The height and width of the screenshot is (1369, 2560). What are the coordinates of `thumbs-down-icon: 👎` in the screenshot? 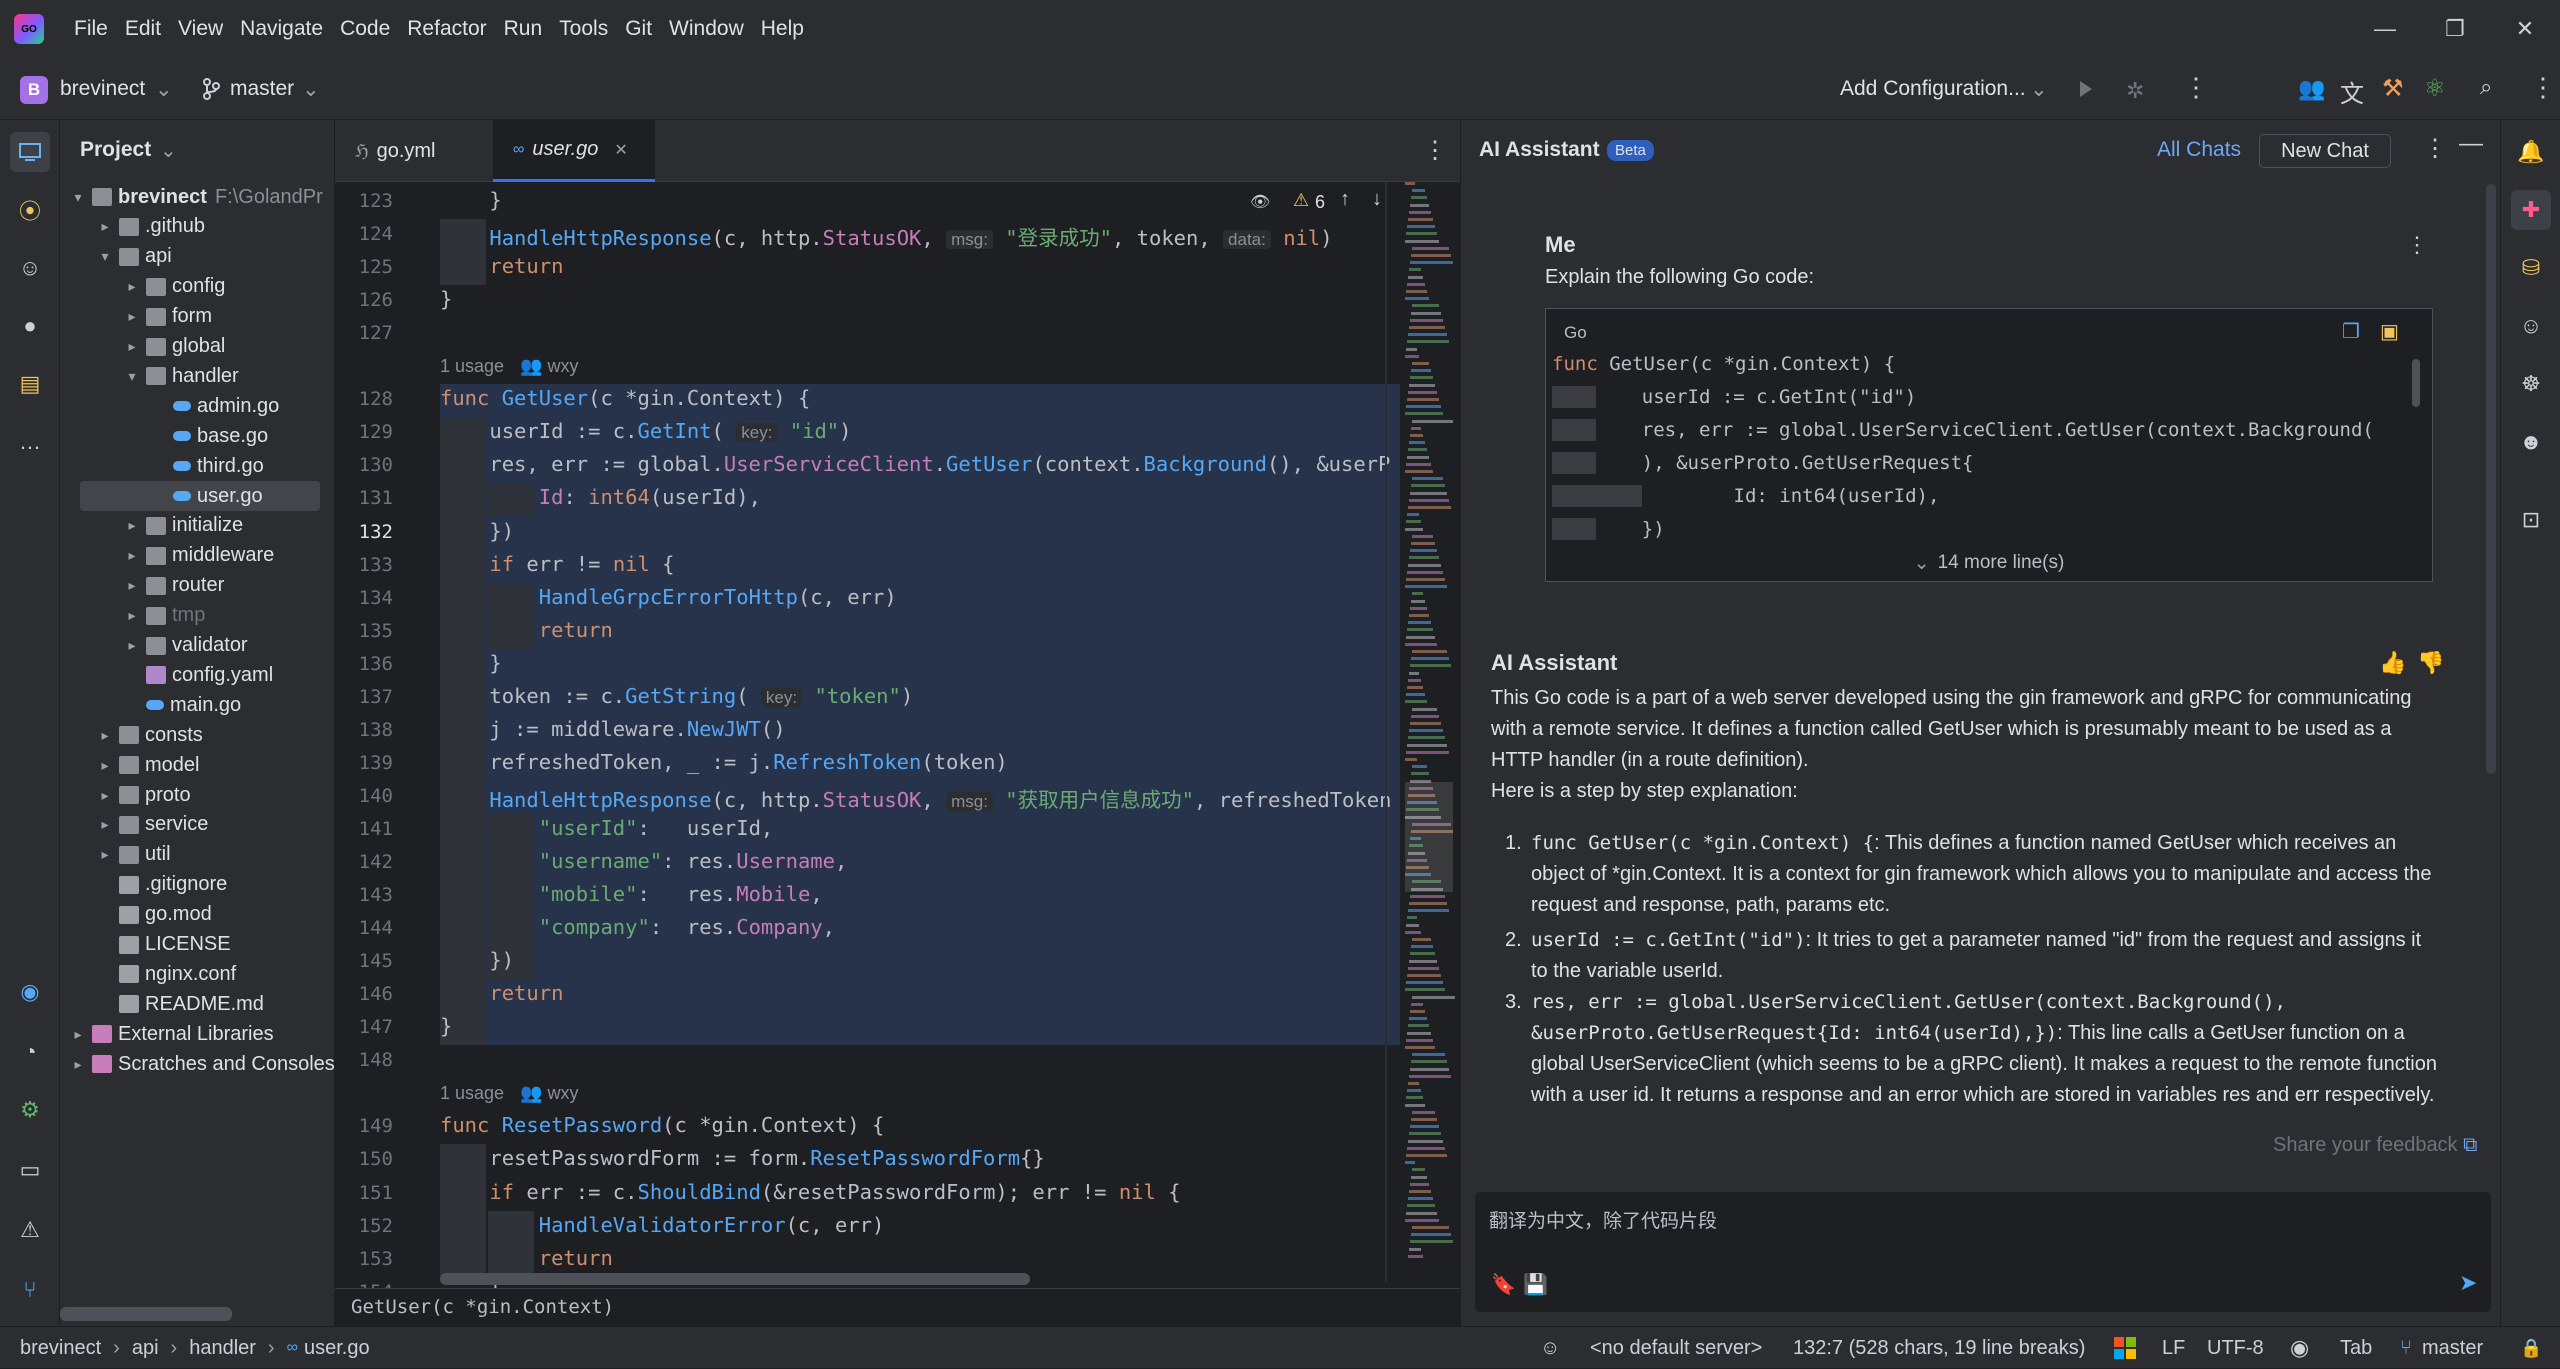 It's located at (2430, 663).